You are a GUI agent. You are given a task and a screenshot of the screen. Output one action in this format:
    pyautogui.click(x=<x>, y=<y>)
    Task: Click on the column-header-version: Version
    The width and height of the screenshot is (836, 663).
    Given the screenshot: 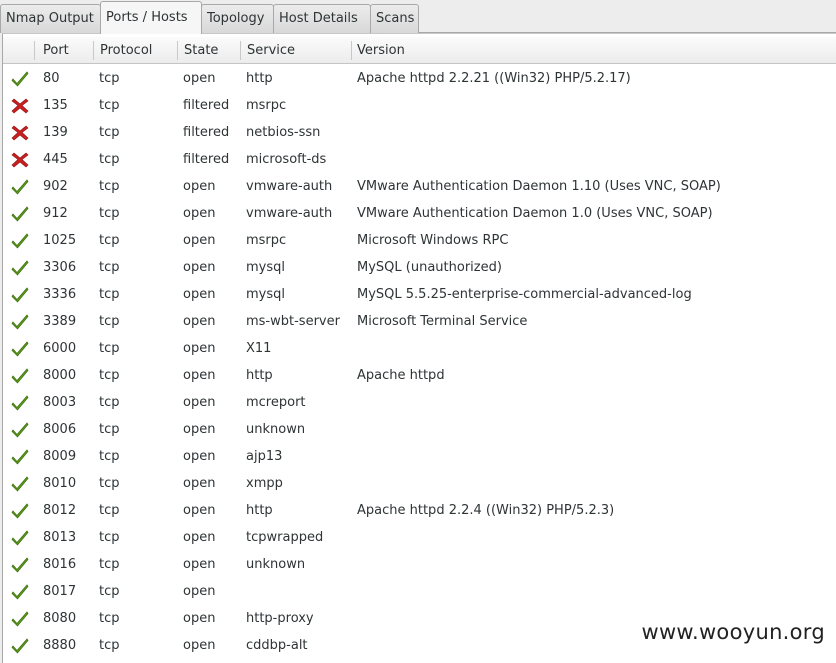 What is the action you would take?
    pyautogui.click(x=591, y=50)
    